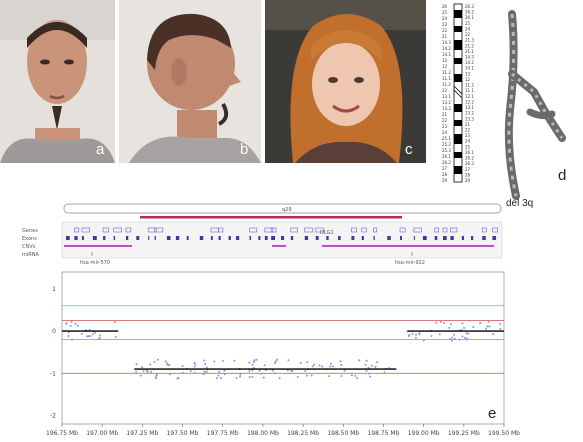 This screenshot has height=442, width=583. What do you see at coordinates (445, 132) in the screenshot?
I see `ideogram-left-label: 24` at bounding box center [445, 132].